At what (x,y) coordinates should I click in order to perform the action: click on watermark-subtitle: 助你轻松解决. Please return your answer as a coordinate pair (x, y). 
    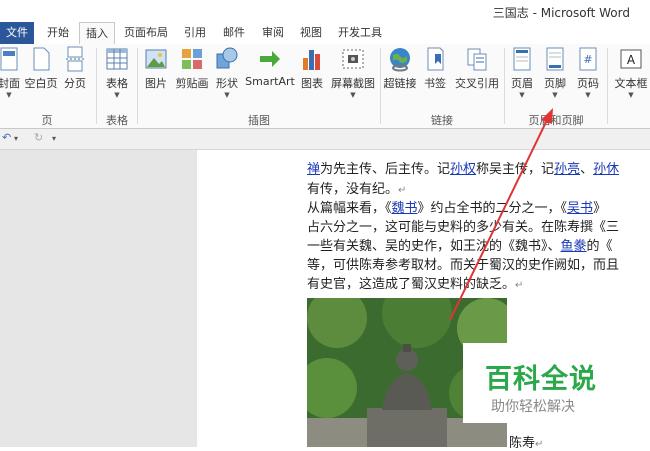
    Looking at the image, I should click on (533, 407).